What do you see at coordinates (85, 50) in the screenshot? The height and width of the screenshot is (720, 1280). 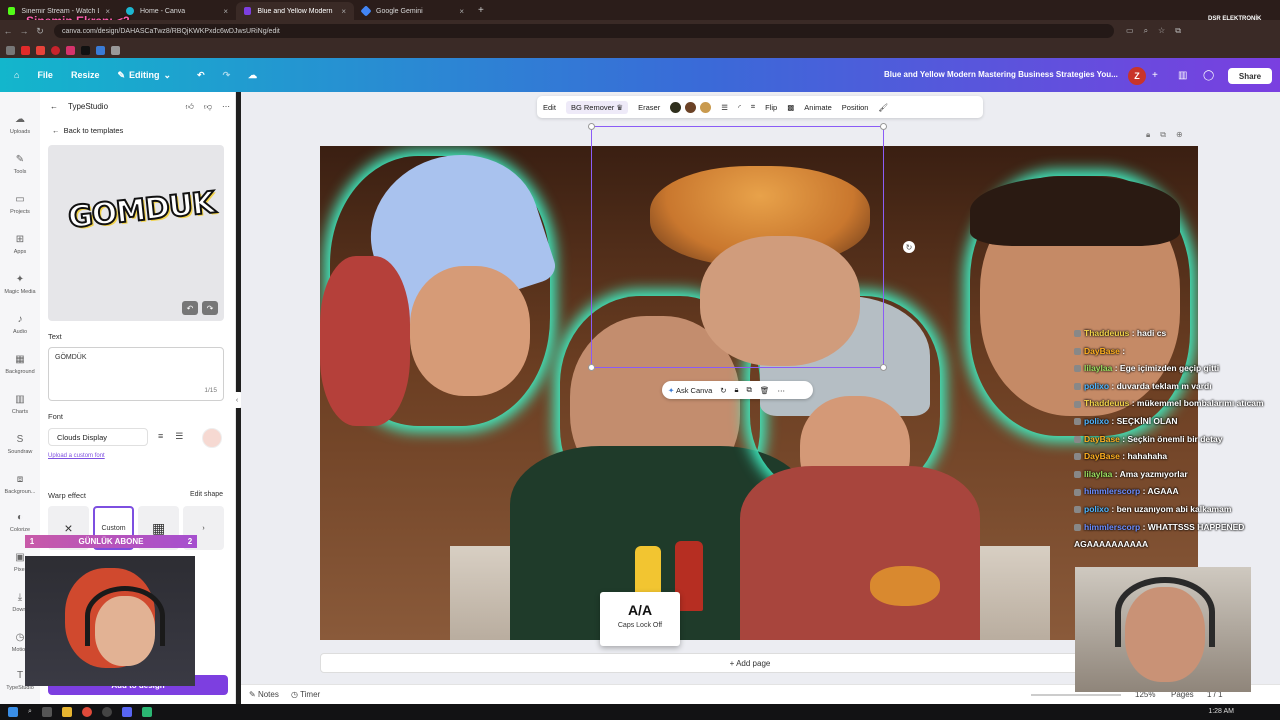 I see `tiktok-bookmark-icon` at bounding box center [85, 50].